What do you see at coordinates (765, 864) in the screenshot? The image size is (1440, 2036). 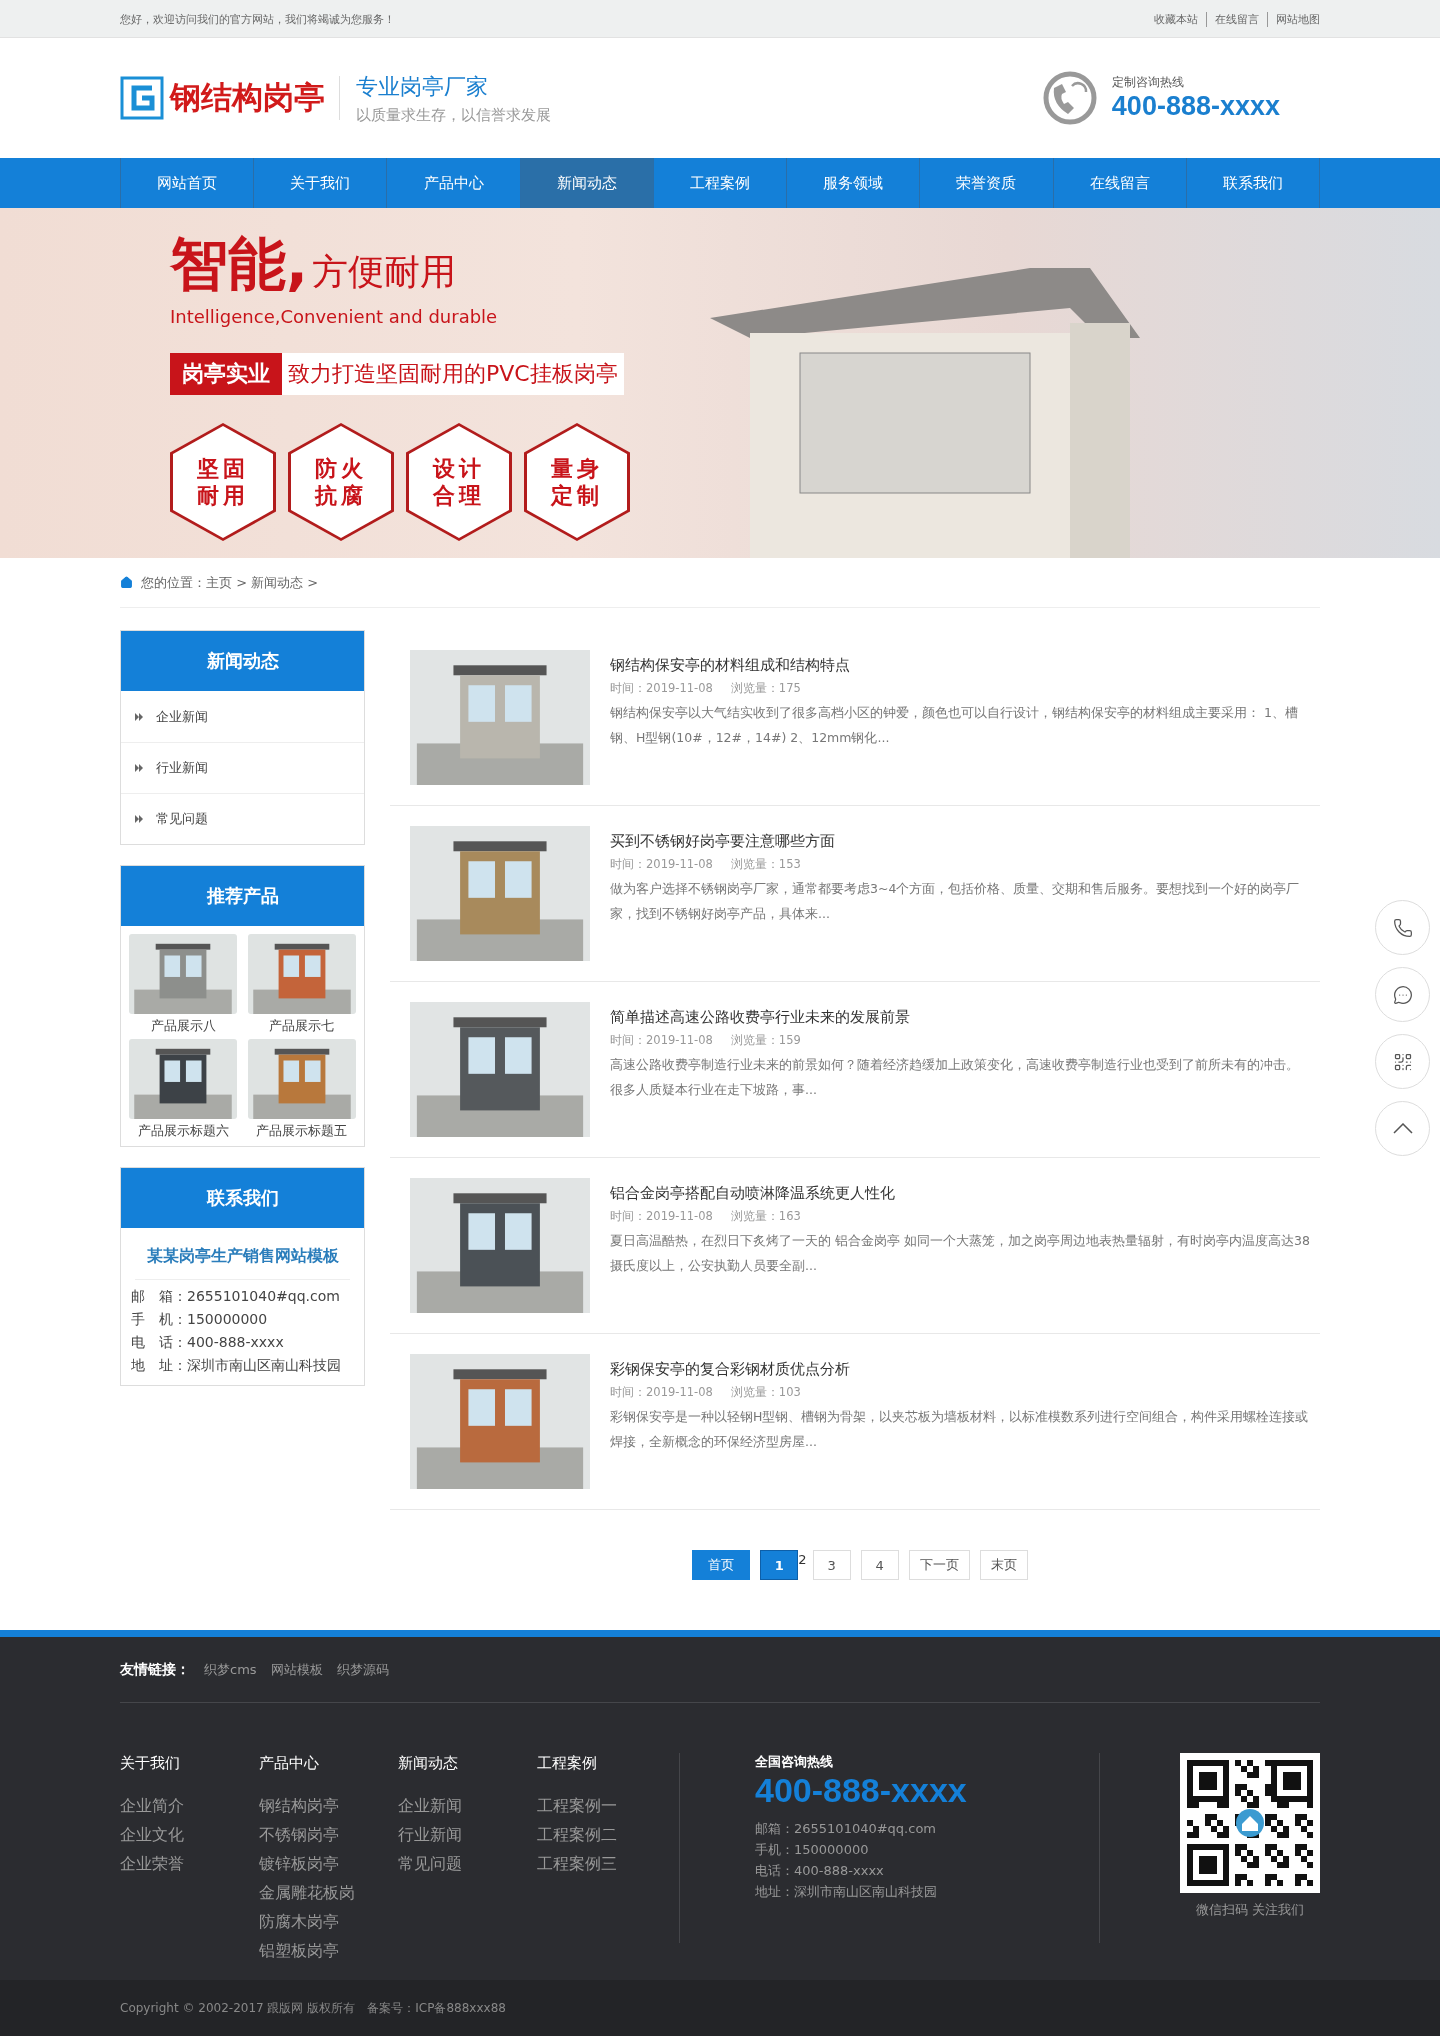 I see `news-views: 浏览量：153` at bounding box center [765, 864].